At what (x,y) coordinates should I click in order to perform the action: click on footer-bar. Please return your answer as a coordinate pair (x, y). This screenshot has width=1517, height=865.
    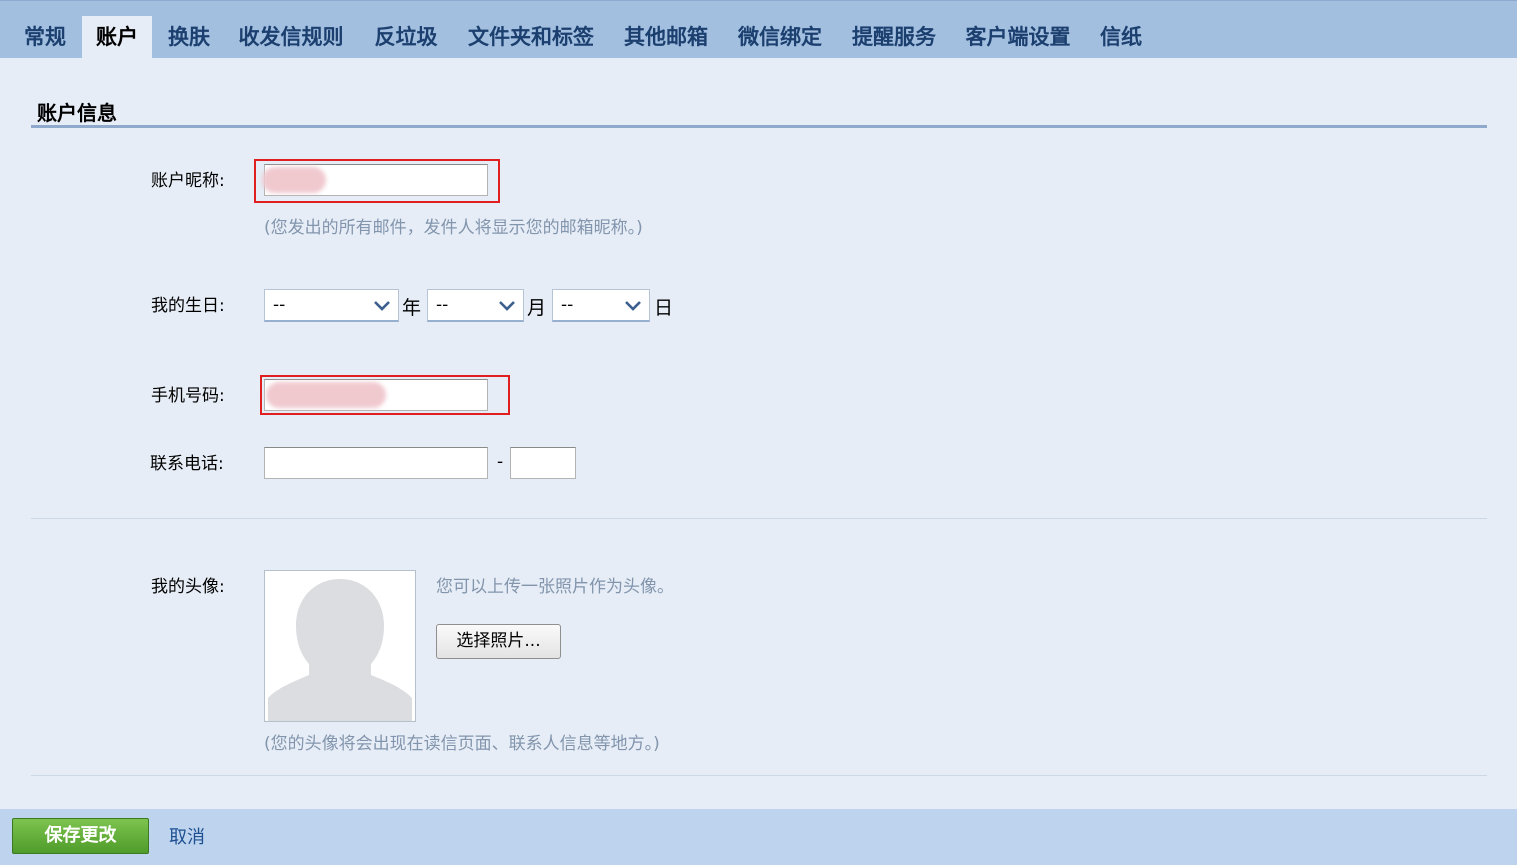
    Looking at the image, I should click on (758, 837).